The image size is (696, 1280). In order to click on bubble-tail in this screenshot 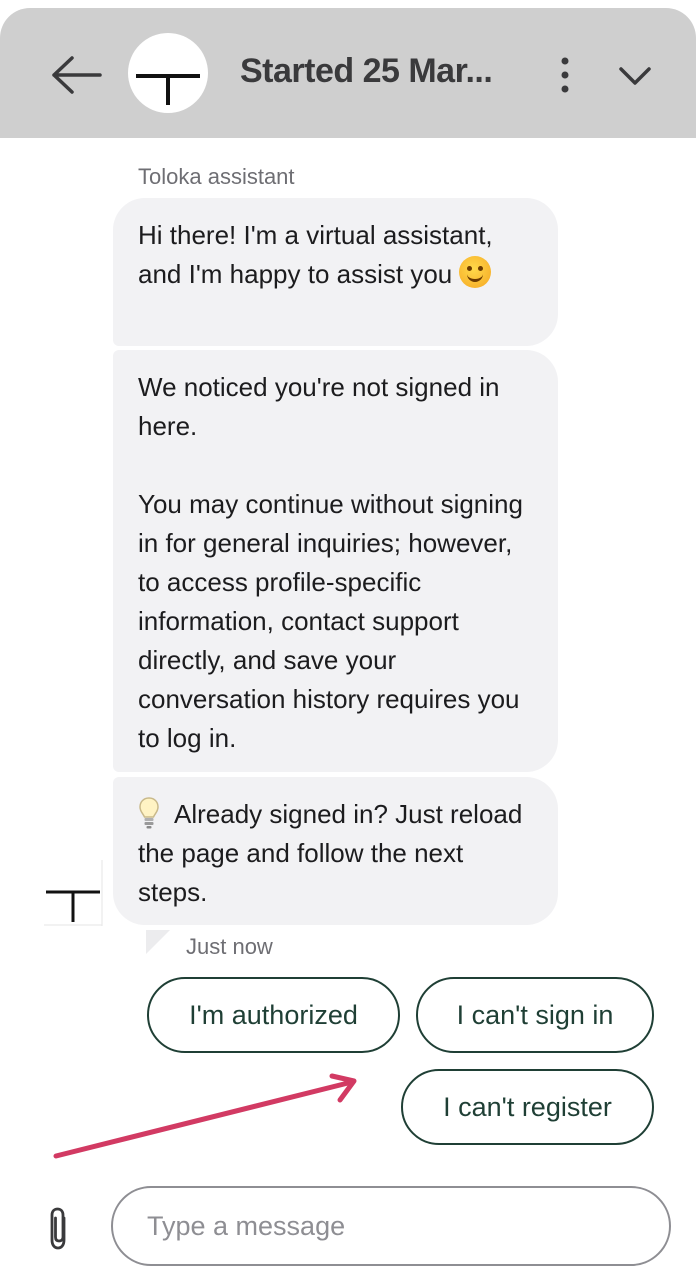, I will do `click(158, 942)`.